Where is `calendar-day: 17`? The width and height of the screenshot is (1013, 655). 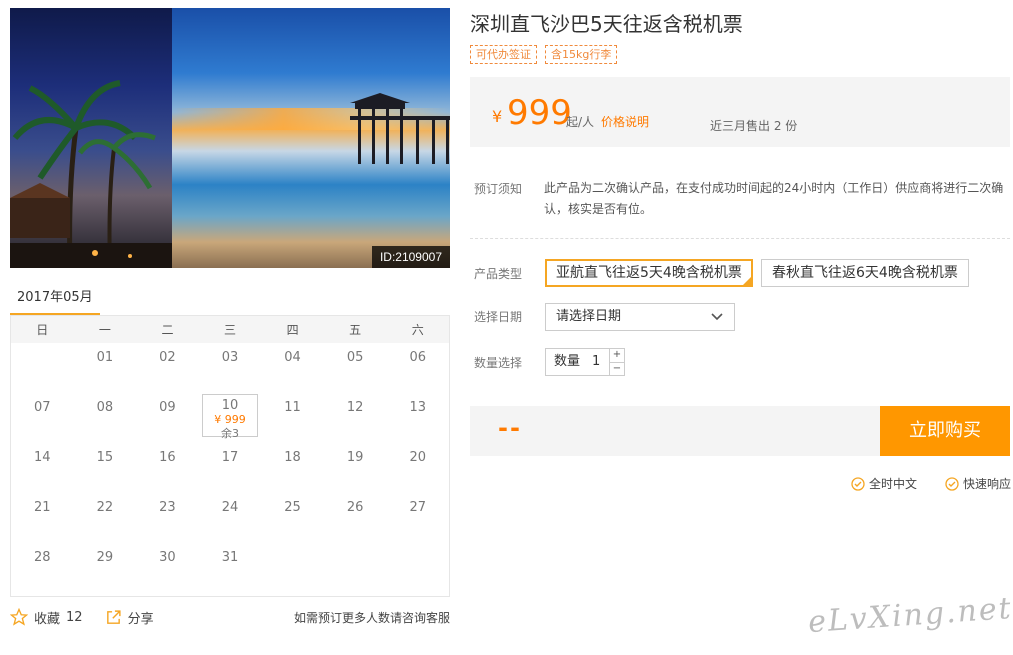
calendar-day: 17 is located at coordinates (230, 468).